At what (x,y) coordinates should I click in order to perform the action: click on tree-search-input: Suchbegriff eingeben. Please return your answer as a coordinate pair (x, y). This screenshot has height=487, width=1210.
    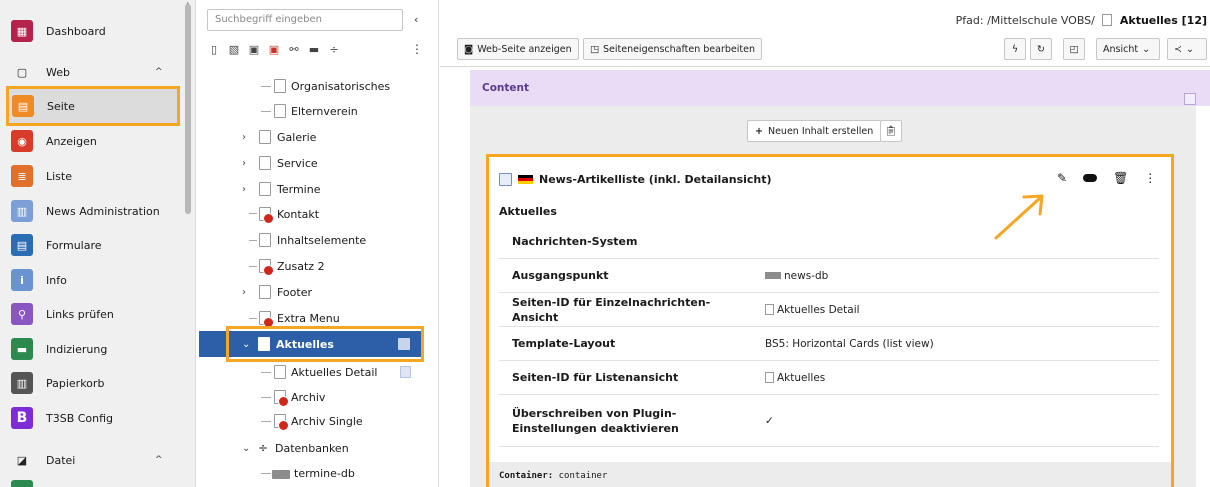
    Looking at the image, I should click on (305, 20).